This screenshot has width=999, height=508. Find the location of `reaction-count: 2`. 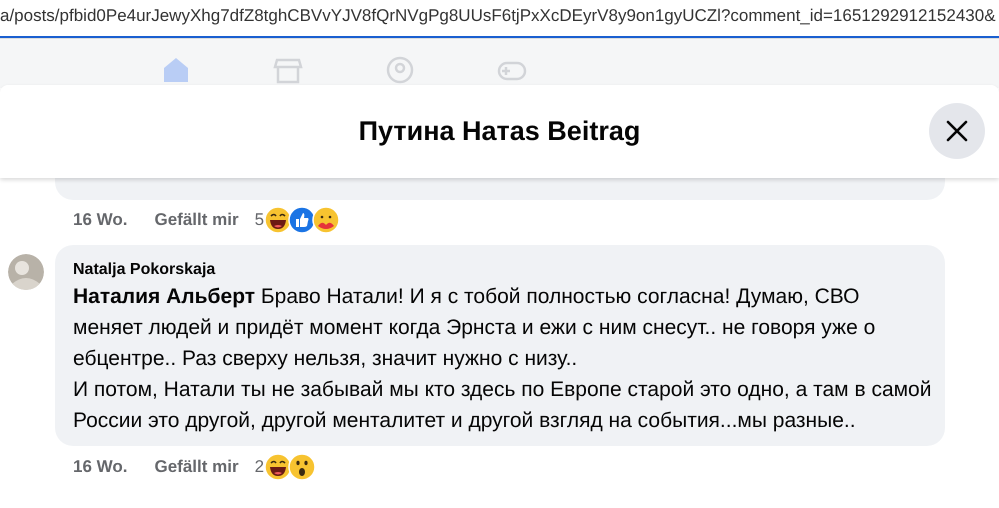

reaction-count: 2 is located at coordinates (259, 467).